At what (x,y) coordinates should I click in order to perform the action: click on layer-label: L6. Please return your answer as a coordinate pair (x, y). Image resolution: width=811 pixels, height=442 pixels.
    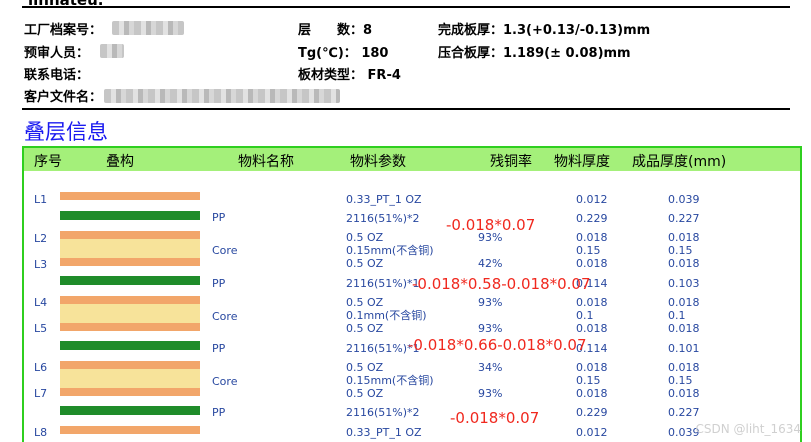
    Looking at the image, I should click on (41, 367).